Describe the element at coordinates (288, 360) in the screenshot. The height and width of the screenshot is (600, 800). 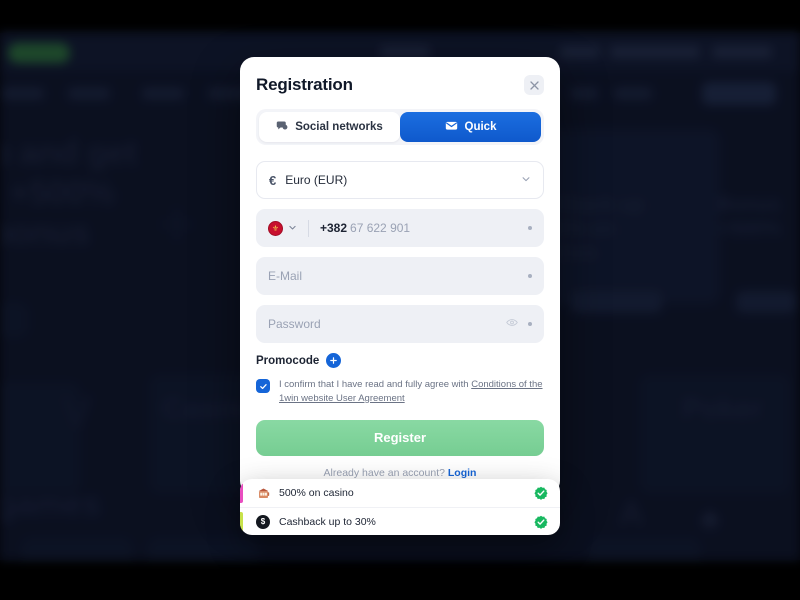
I see `promocode-label: Promocode` at that location.